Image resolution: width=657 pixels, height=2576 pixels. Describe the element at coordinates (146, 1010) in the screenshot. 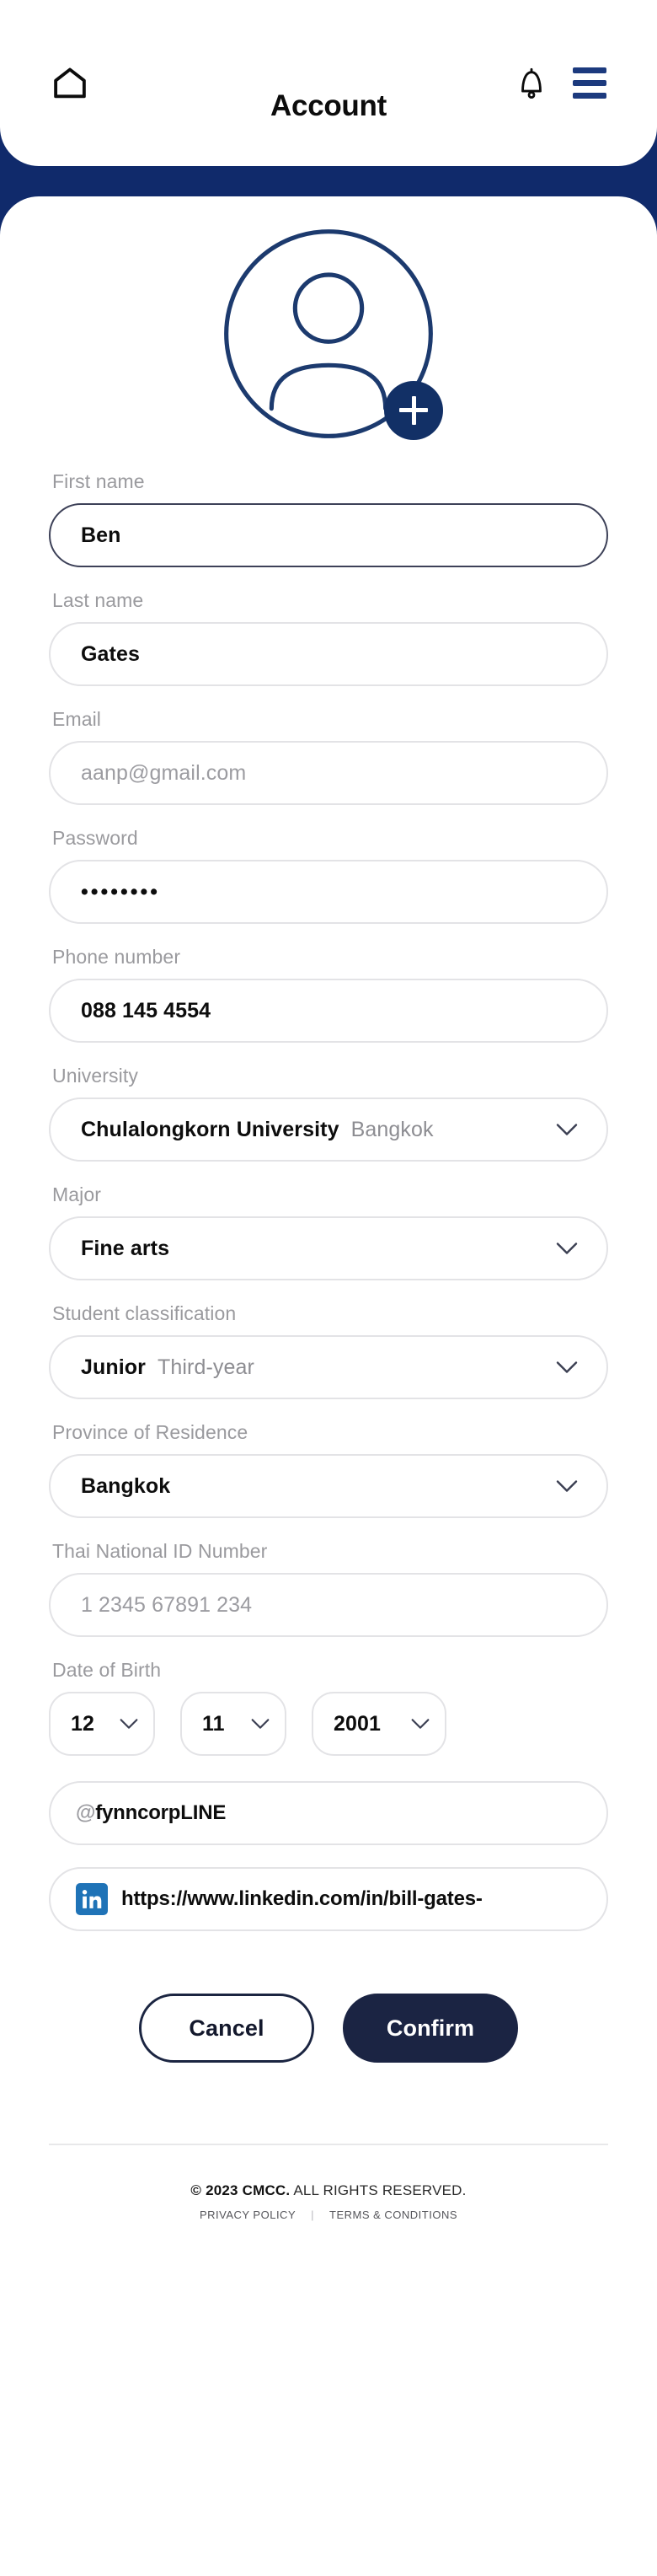

I see `phone-number-value: 088 145 4554` at that location.